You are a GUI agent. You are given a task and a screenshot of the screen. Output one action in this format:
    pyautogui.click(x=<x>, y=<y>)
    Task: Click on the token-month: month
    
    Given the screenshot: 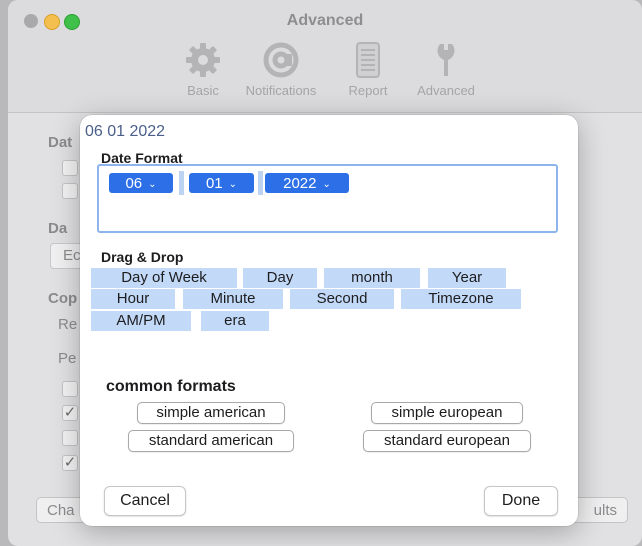 What is the action you would take?
    pyautogui.click(x=372, y=278)
    